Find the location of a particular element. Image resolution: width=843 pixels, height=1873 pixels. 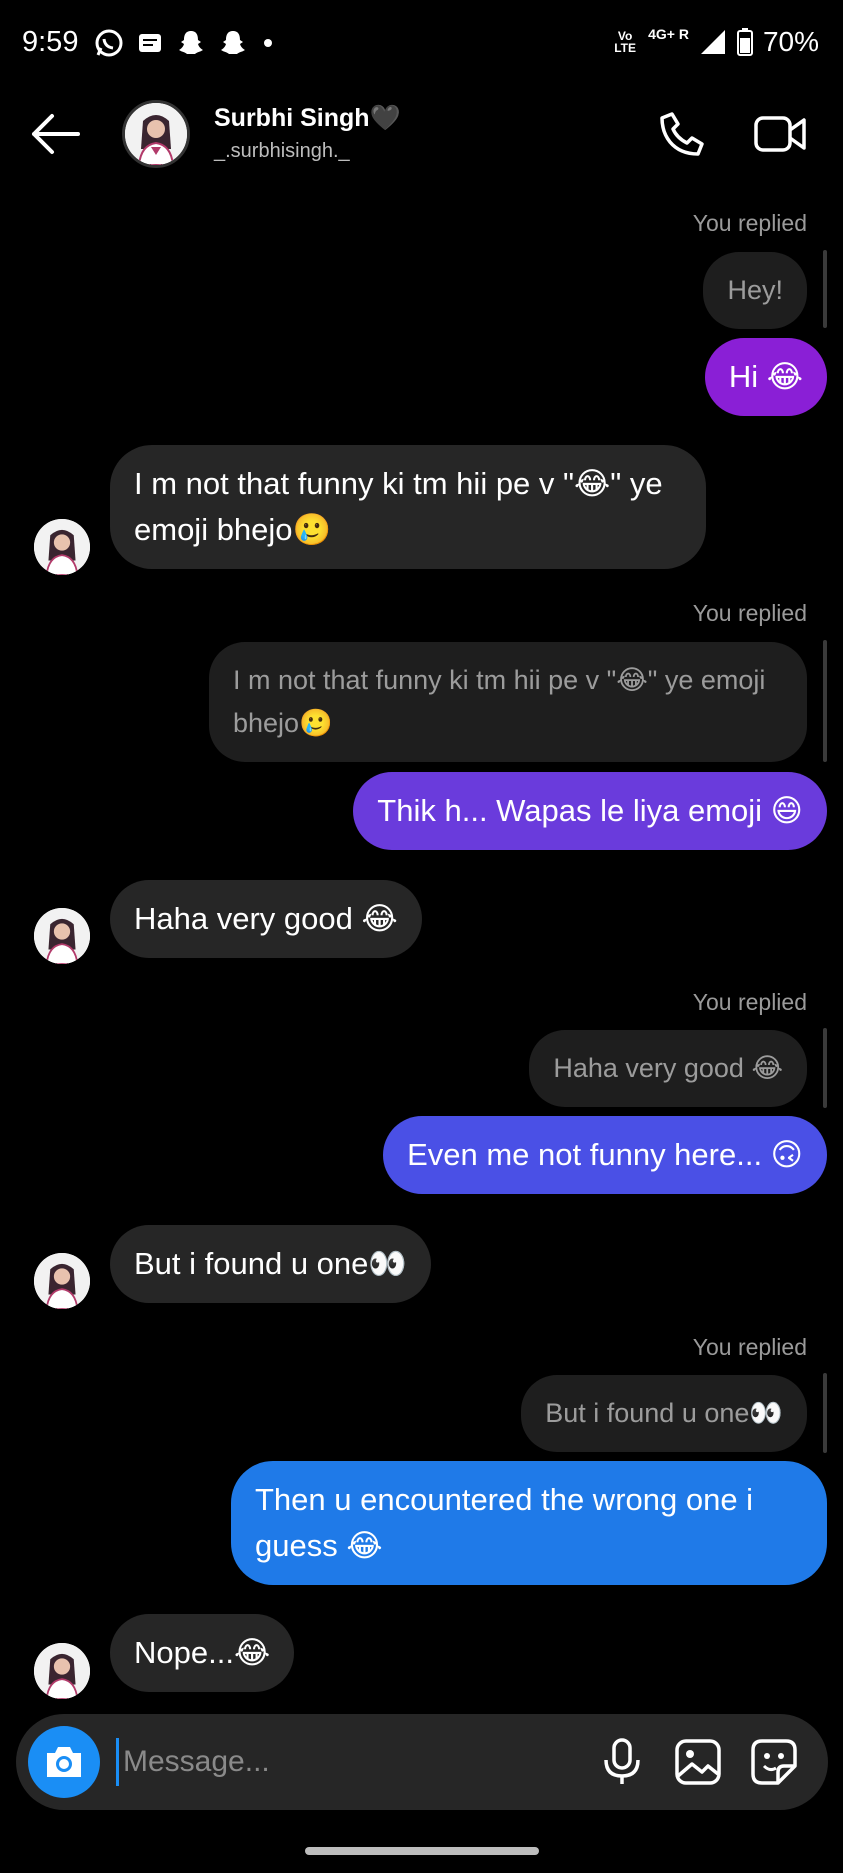

status-right: Vo LTE 4G+ R 70% is located at coordinates (715, 42).